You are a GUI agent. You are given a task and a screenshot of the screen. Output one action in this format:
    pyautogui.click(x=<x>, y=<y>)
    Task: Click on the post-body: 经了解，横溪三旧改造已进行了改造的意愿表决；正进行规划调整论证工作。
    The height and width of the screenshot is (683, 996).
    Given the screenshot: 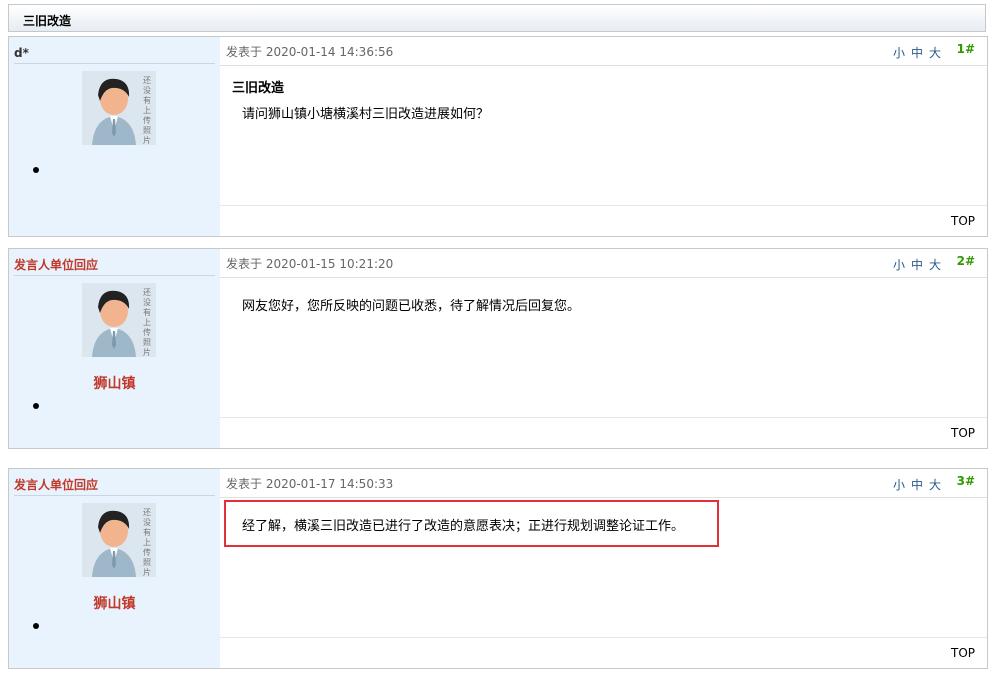 What is the action you would take?
    pyautogui.click(x=463, y=526)
    